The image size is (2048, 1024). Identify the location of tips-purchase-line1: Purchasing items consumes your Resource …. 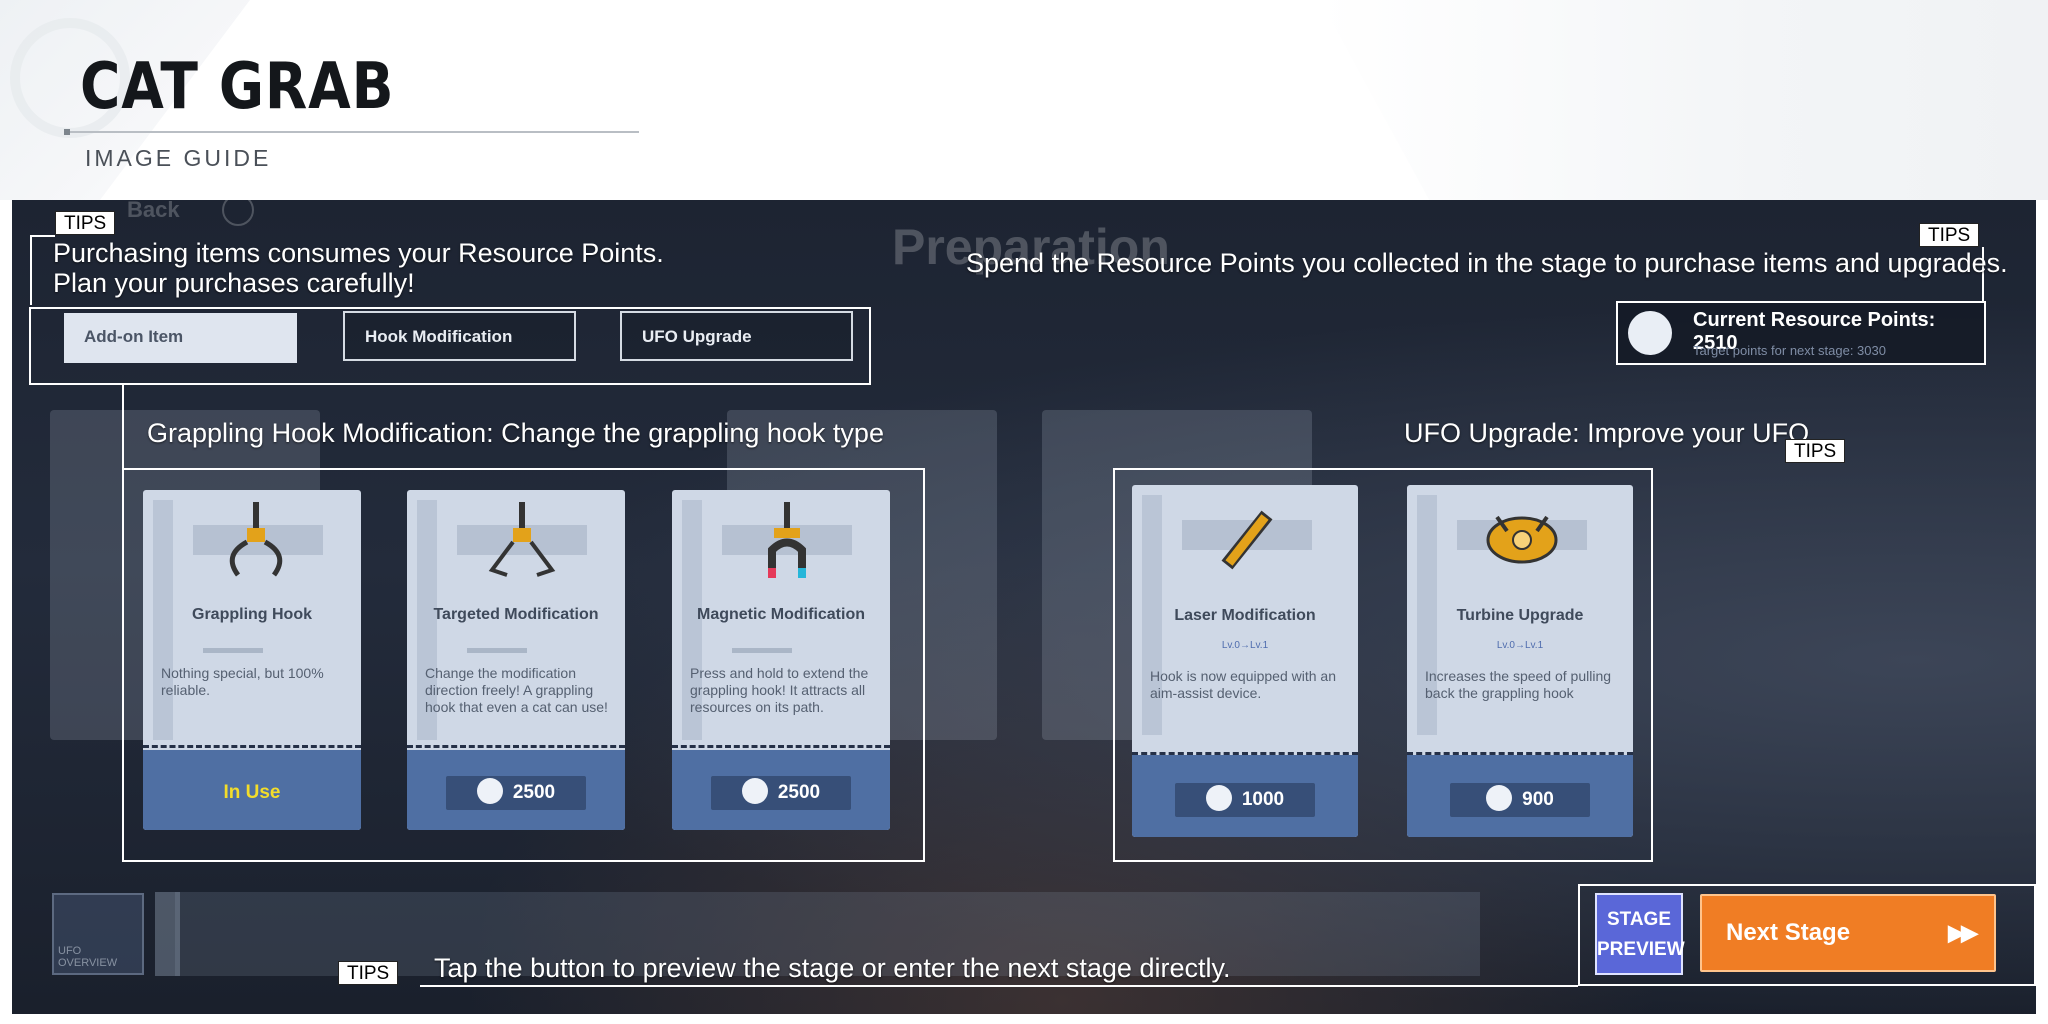
(358, 253).